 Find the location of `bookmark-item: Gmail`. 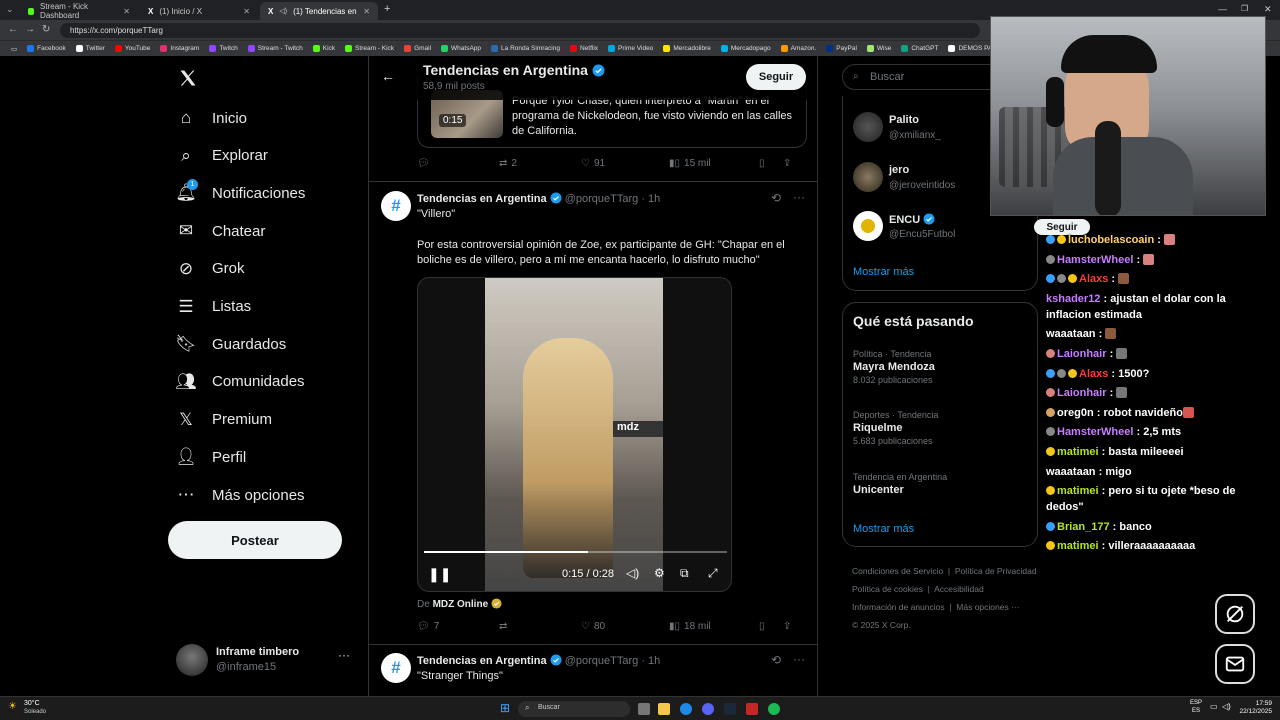

bookmark-item: Gmail is located at coordinates (417, 48).